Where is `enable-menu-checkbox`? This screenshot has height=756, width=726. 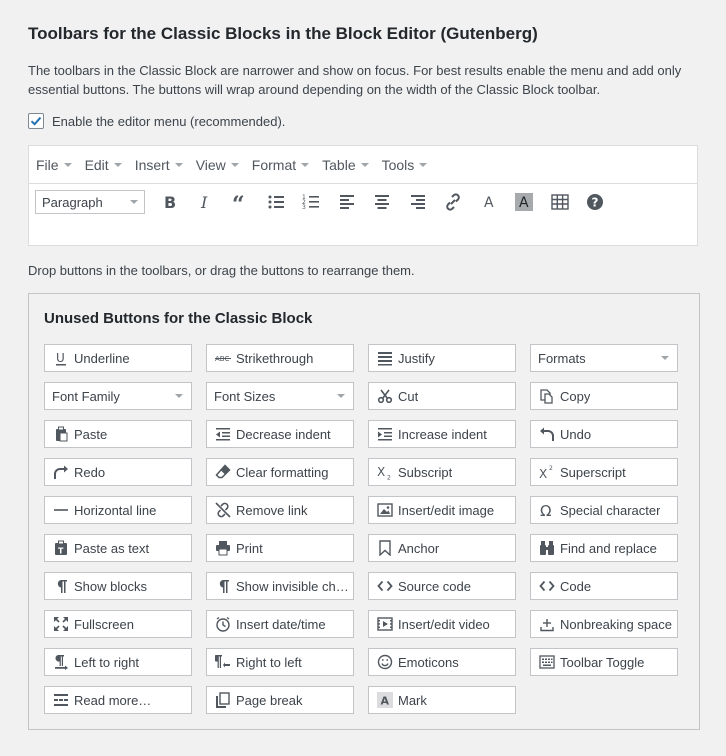 enable-menu-checkbox is located at coordinates (36, 121).